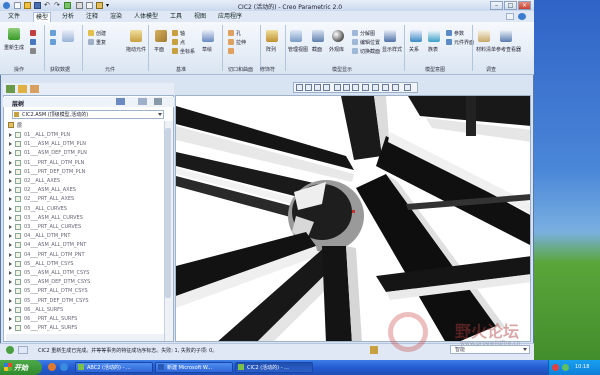 Image resolution: width=600 pixels, height=375 pixels. Describe the element at coordinates (85, 319) in the screenshot. I see `layer-row: 06___PRT_ALL_SURFS` at that location.